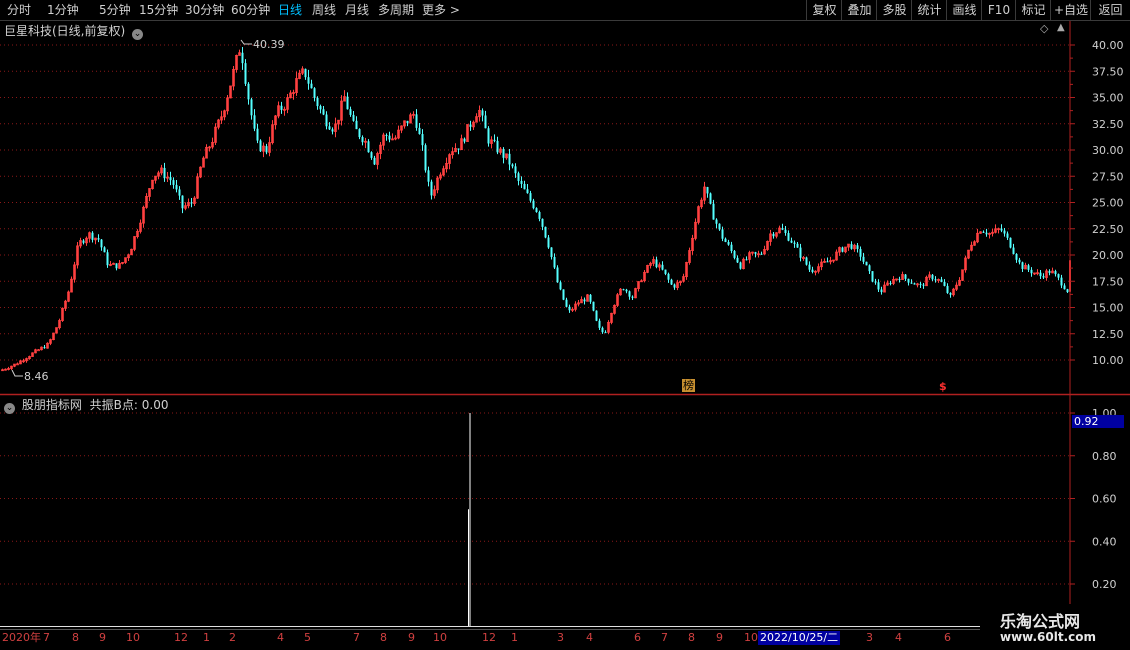 The width and height of the screenshot is (1130, 650). I want to click on overlay-button: 叠加, so click(859, 10).